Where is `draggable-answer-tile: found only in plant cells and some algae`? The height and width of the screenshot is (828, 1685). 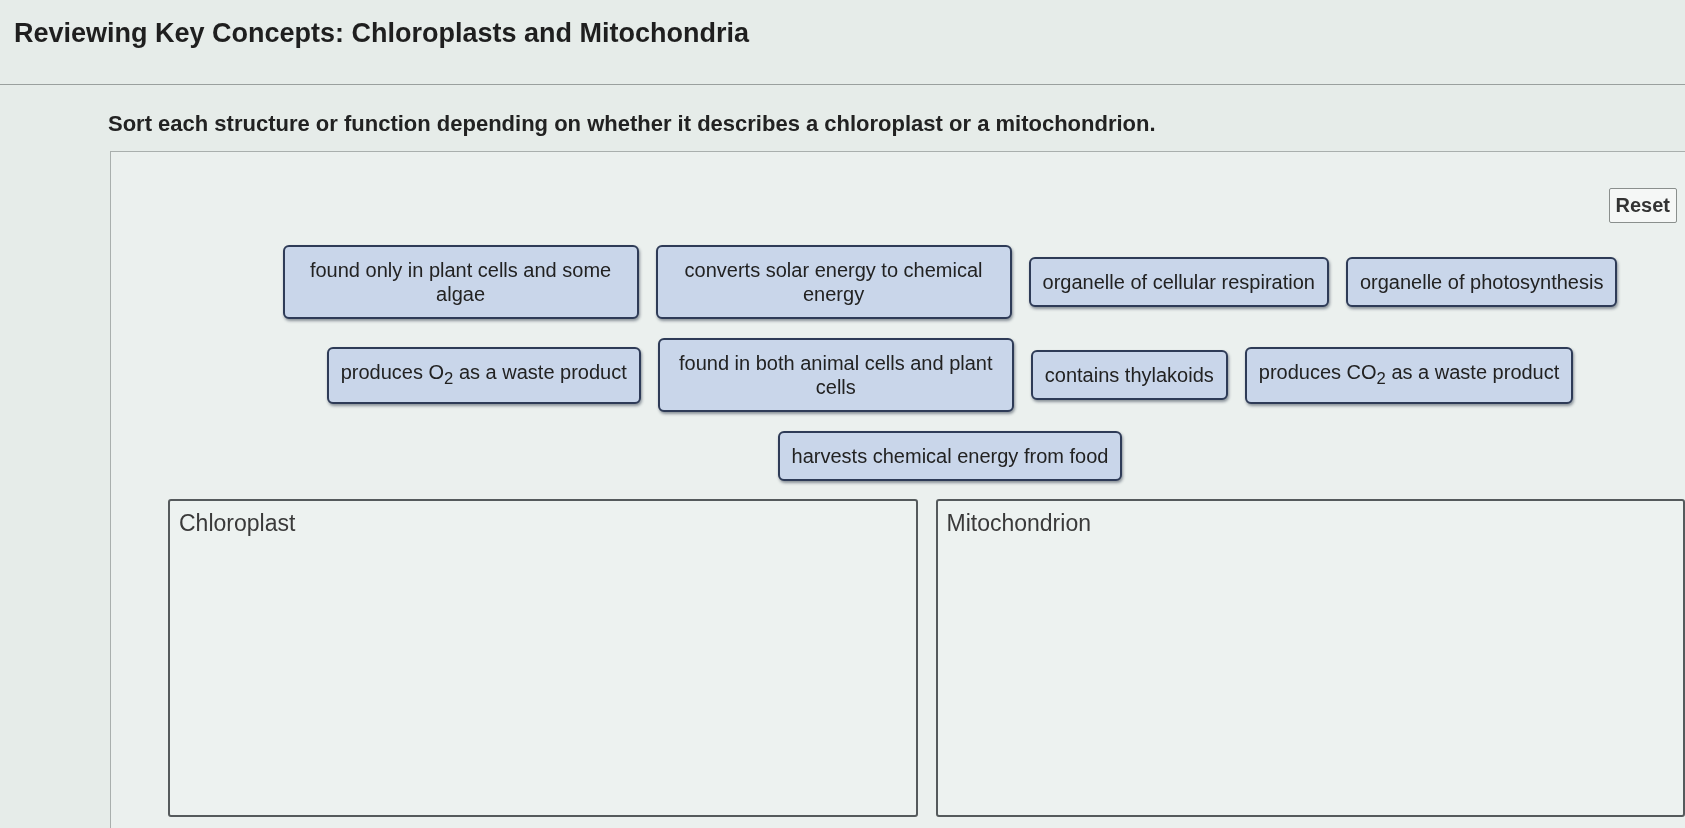
draggable-answer-tile: found only in plant cells and some algae is located at coordinates (460, 282).